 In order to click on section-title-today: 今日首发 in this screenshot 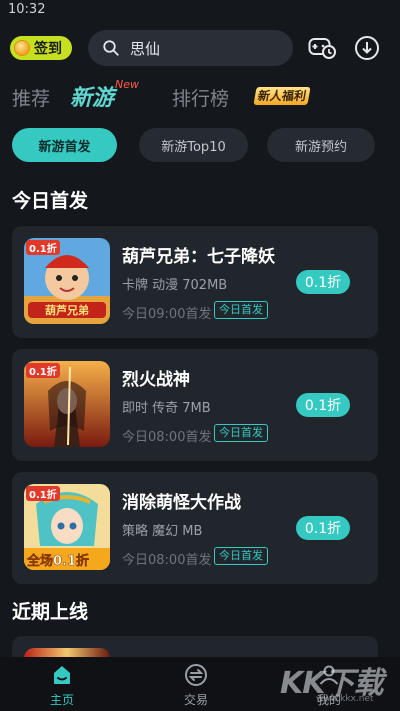, I will do `click(50, 201)`.